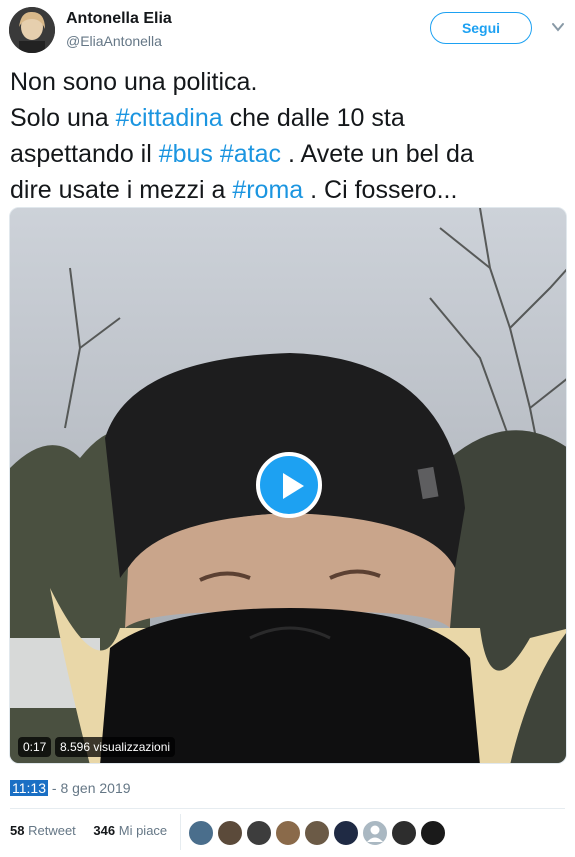 This screenshot has width=575, height=857. I want to click on liker-avatar-5-icon, so click(317, 833).